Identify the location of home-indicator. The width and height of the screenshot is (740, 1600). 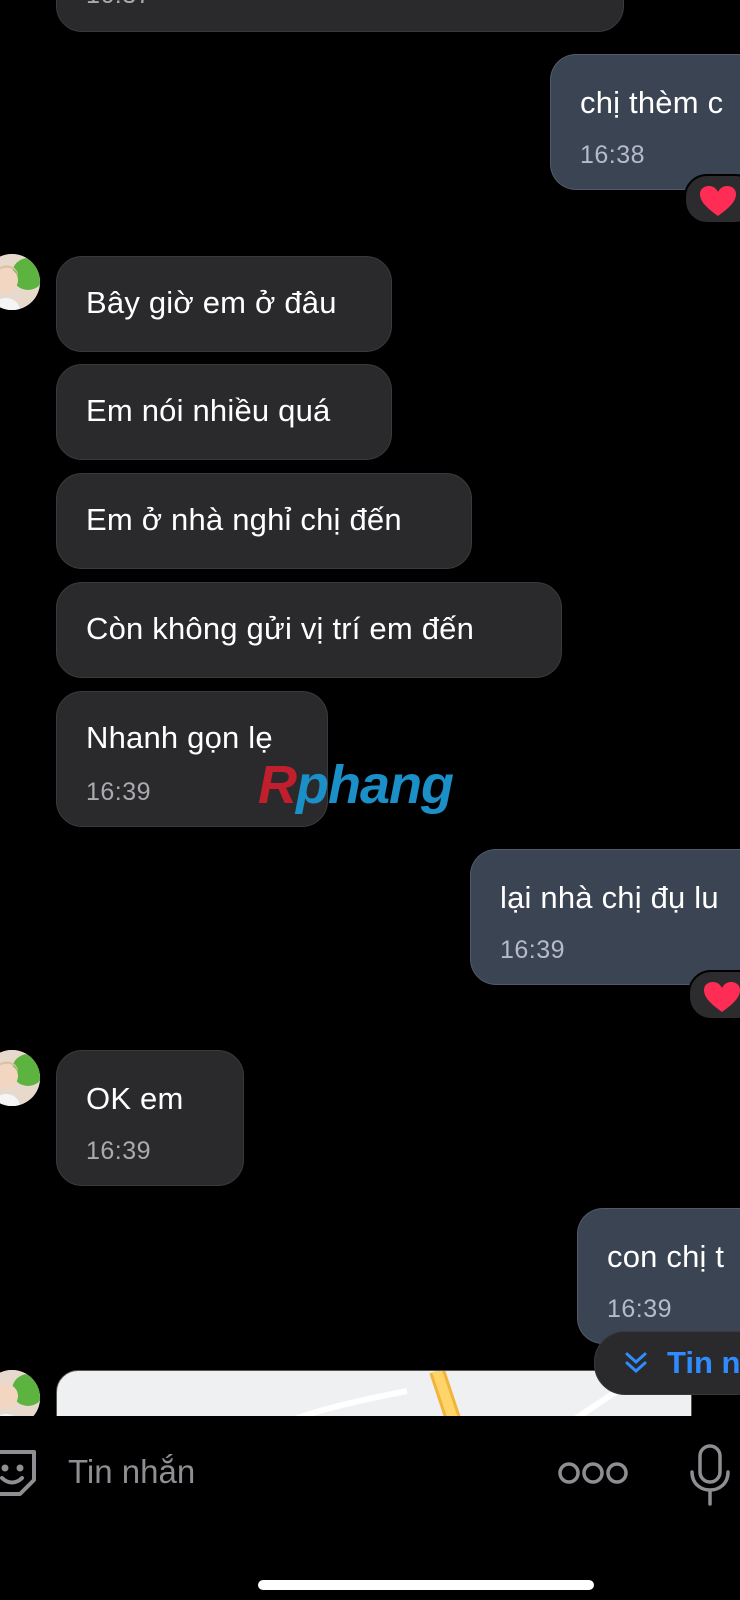
(426, 1585).